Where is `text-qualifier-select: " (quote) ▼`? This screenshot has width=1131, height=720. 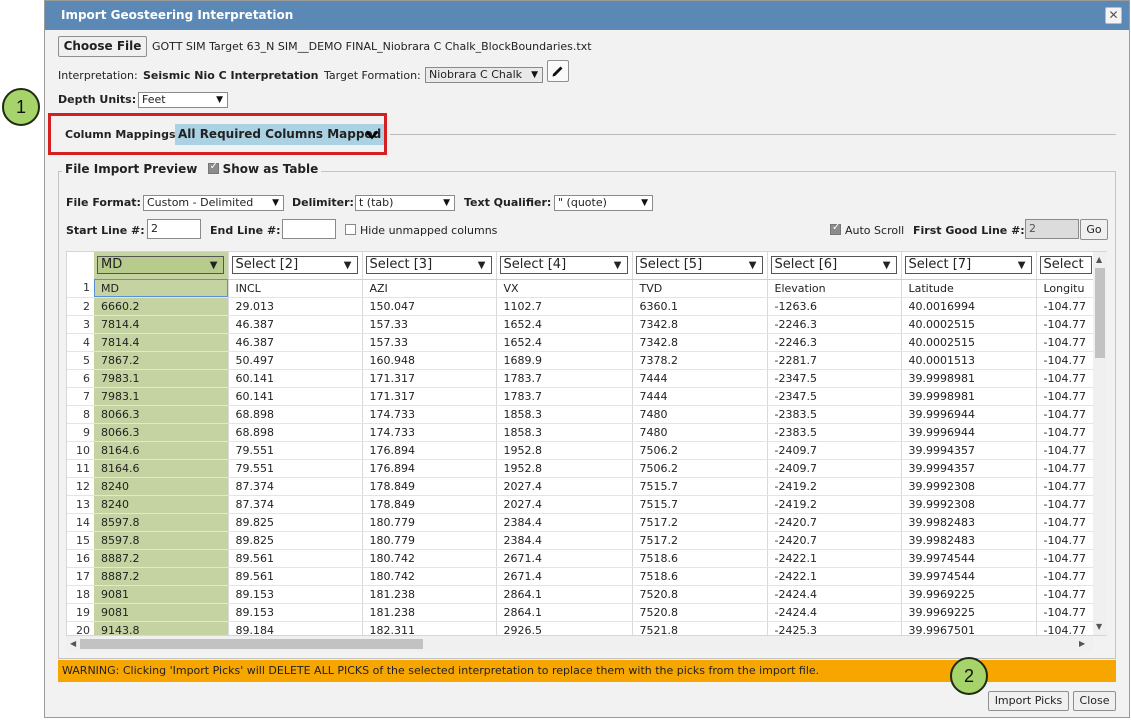 text-qualifier-select: " (quote) ▼ is located at coordinates (603, 203).